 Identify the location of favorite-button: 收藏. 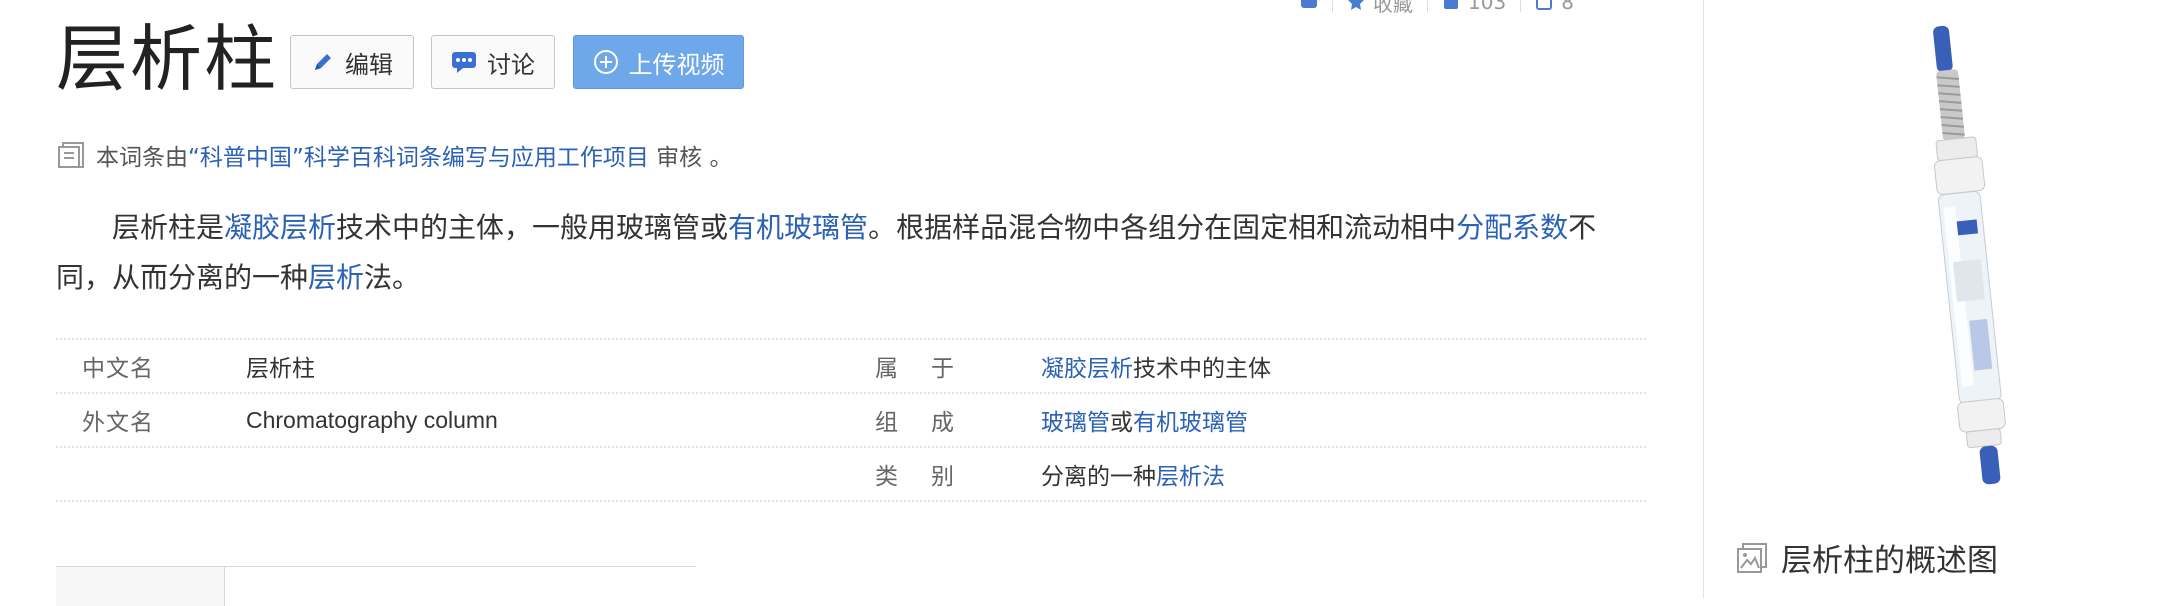
(1380, 8).